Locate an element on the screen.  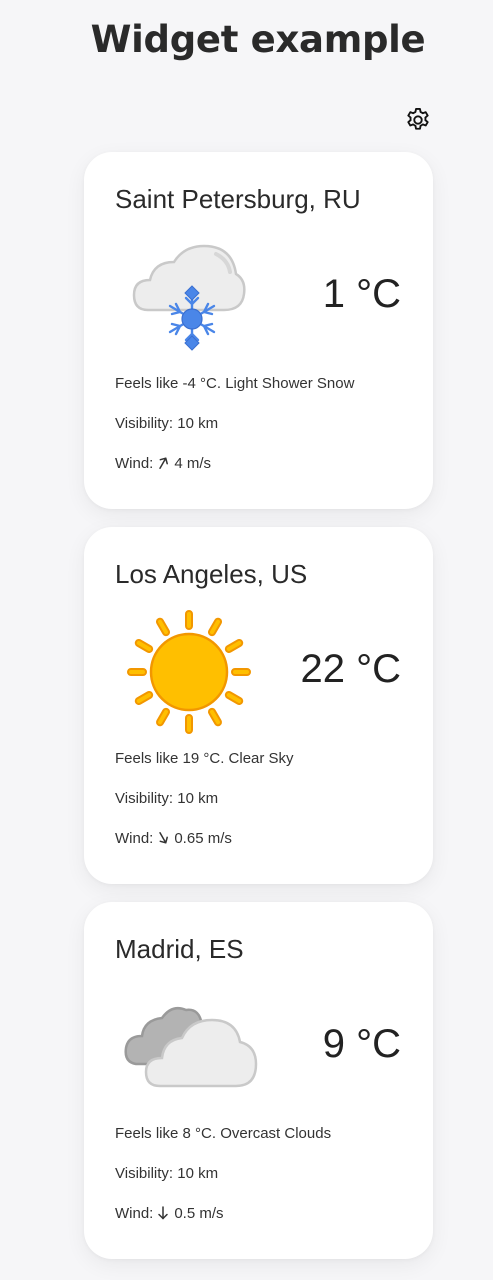
feels-like: Feels like 8 °C. Overcast Clouds is located at coordinates (223, 1133).